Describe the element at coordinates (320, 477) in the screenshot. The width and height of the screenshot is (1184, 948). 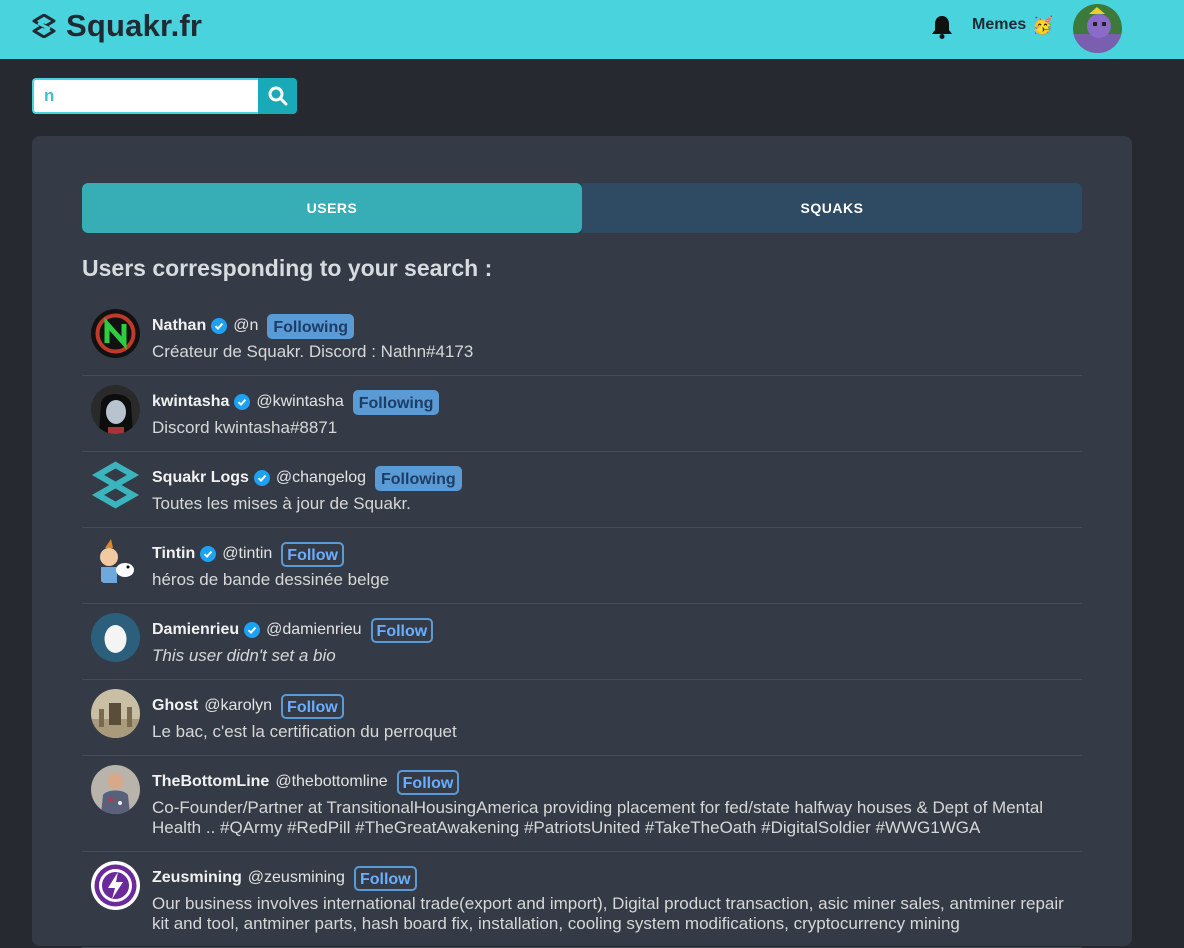
I see `user-handle: @changelog` at that location.